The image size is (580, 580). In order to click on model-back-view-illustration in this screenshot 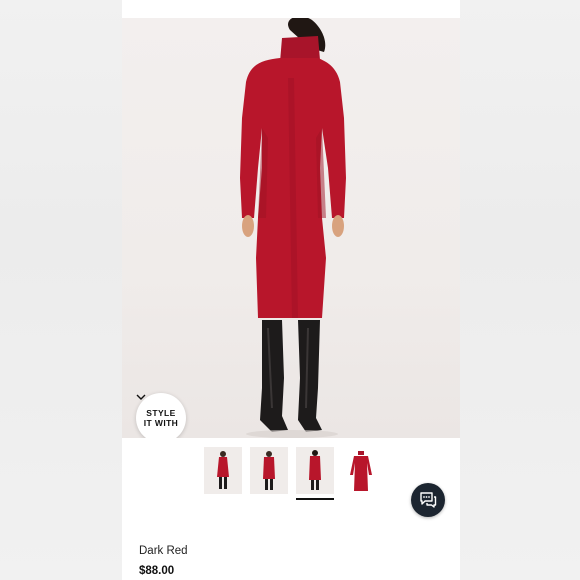, I will do `click(293, 228)`.